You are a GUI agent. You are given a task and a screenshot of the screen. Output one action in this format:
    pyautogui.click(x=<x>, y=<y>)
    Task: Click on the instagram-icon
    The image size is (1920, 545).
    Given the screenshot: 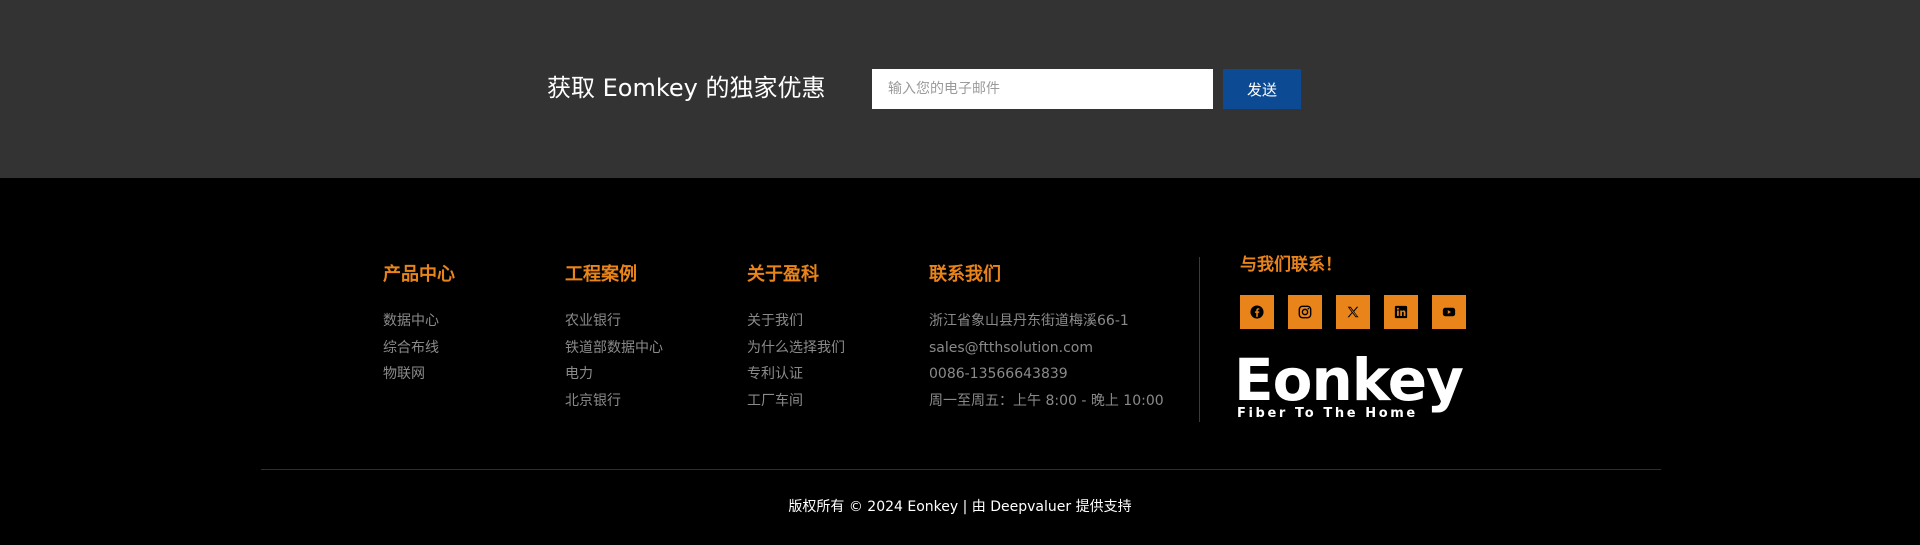 What is the action you would take?
    pyautogui.click(x=1305, y=312)
    